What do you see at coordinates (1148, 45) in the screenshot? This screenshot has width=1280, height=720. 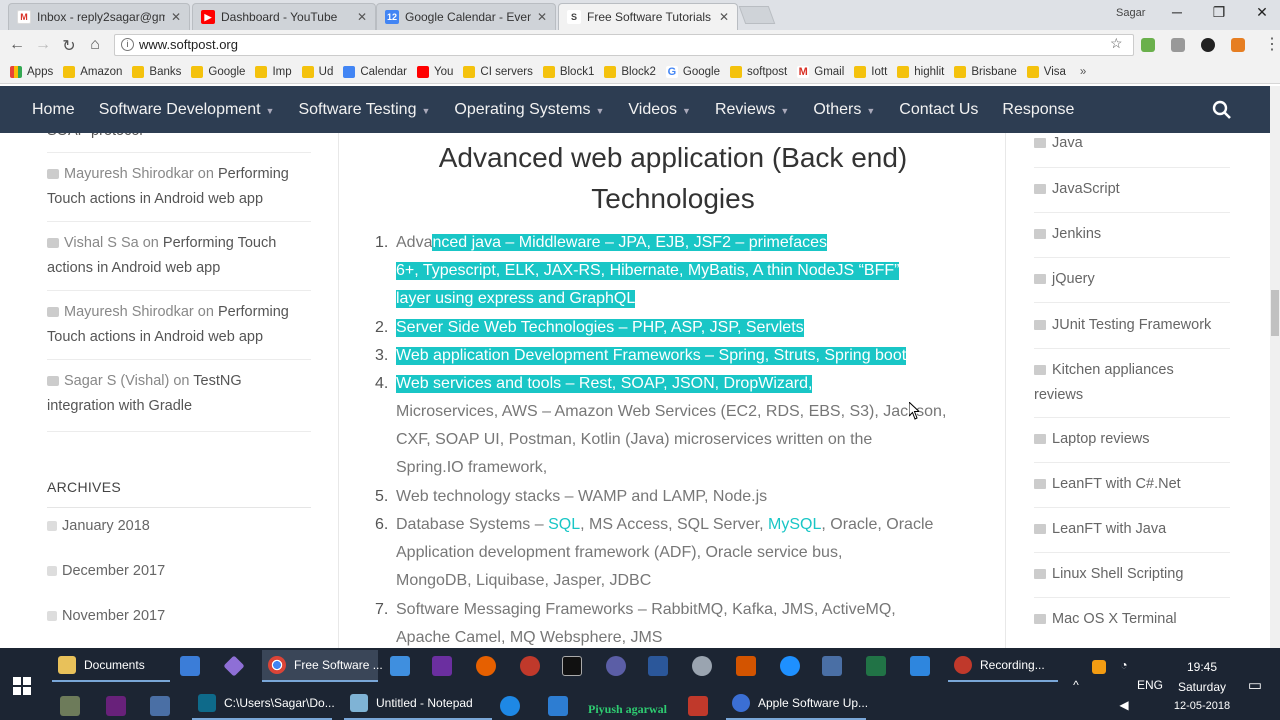 I see `drive-extension-icon` at bounding box center [1148, 45].